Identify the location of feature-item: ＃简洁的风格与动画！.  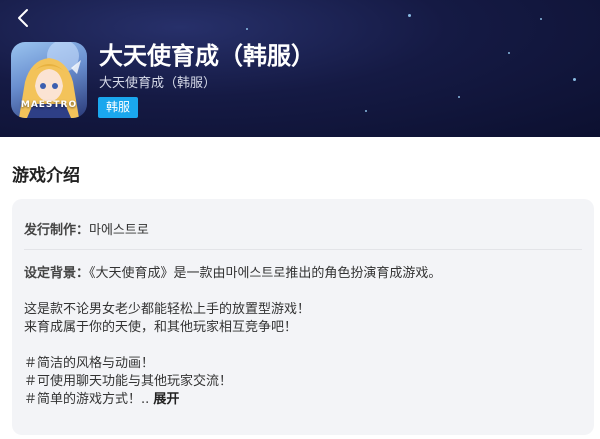
(89, 363).